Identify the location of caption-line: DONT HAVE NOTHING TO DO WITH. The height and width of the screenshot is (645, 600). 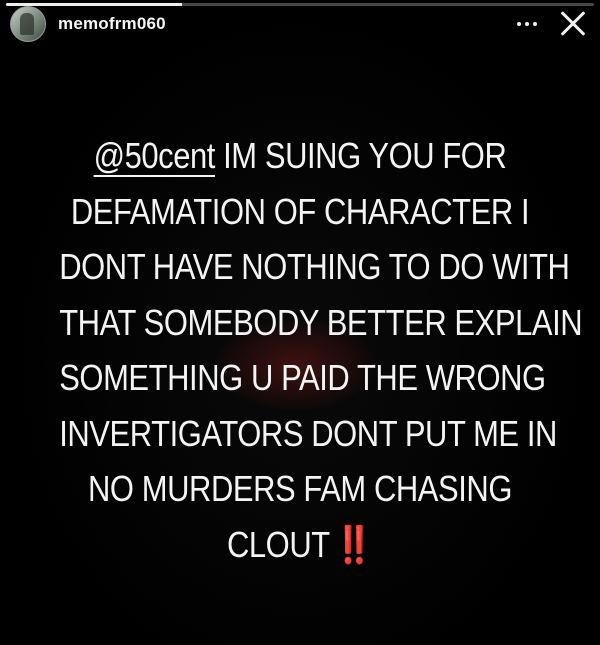
(314, 266).